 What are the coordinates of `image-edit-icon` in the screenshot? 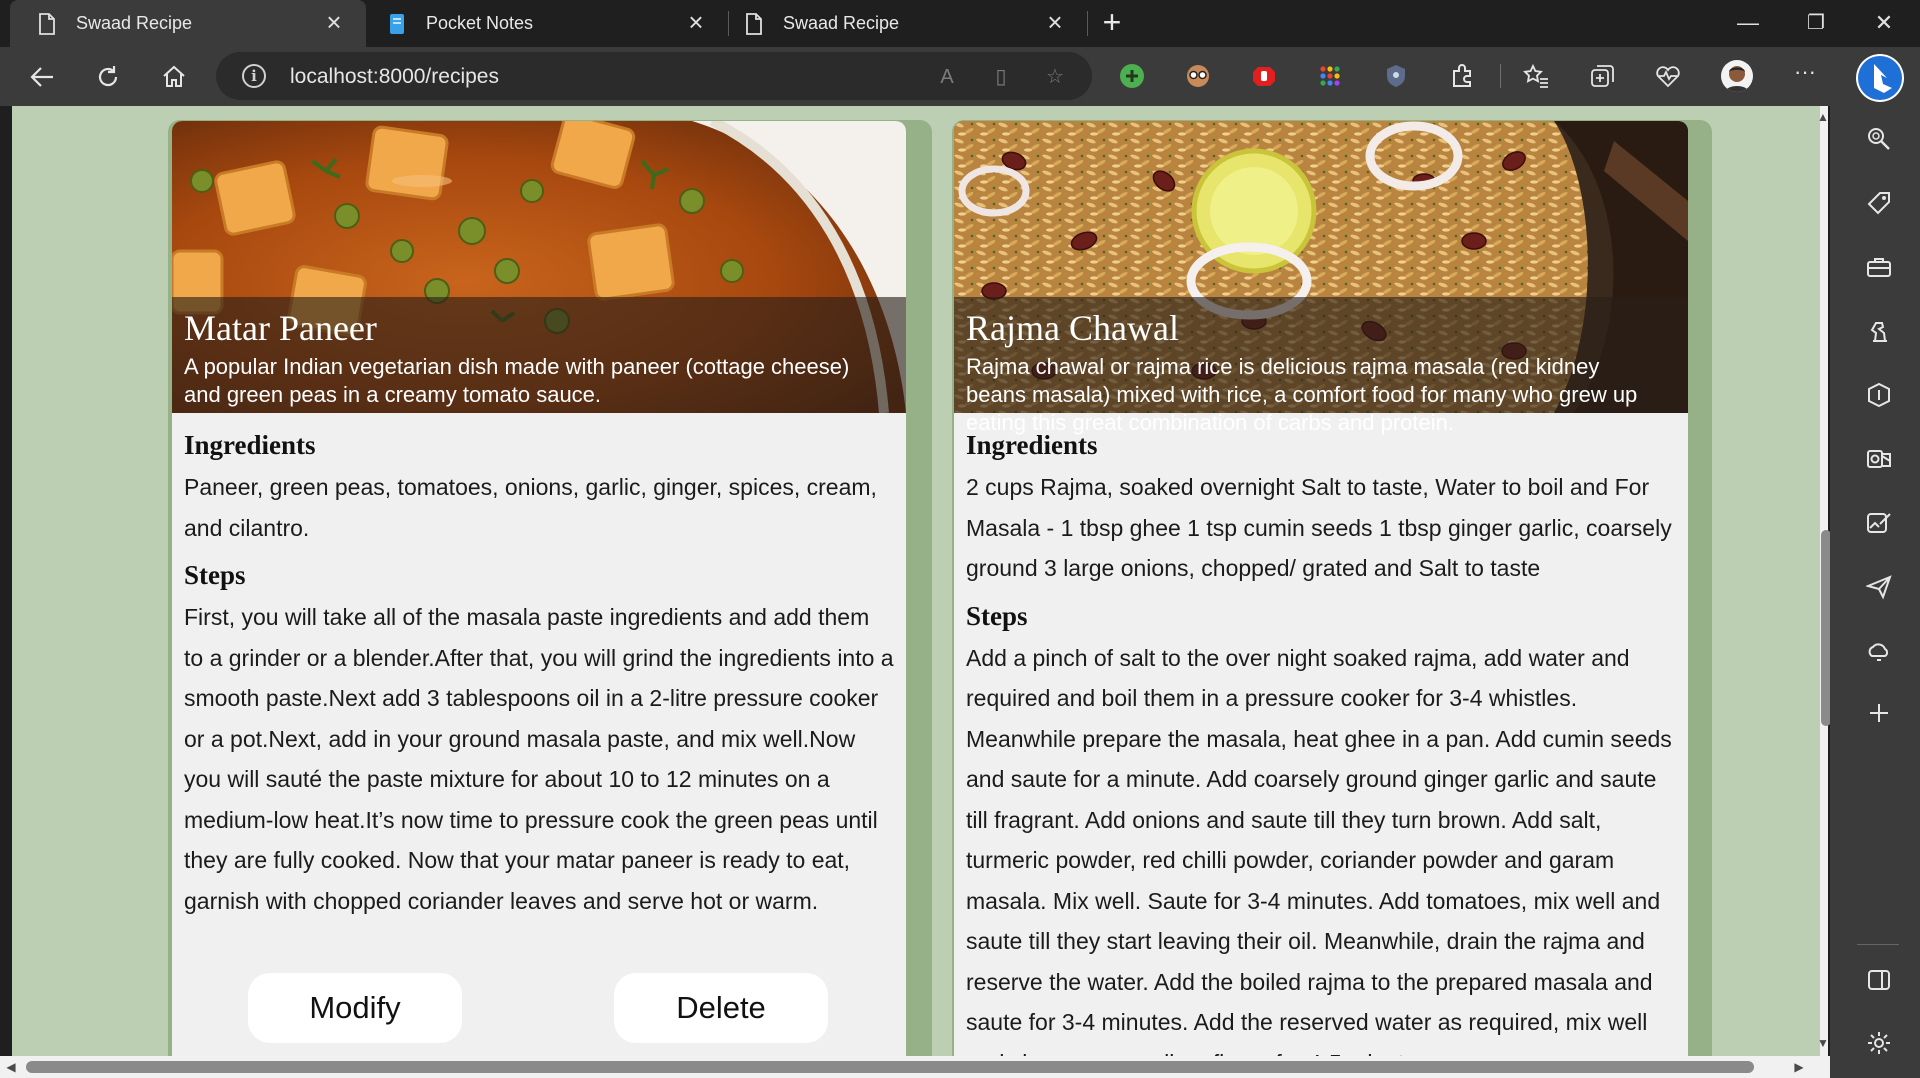 It's located at (1879, 523).